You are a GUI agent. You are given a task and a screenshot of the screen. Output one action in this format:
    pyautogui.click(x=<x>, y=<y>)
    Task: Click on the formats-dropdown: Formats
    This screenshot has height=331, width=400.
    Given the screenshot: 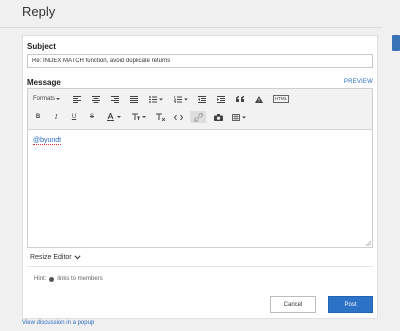 What is the action you would take?
    pyautogui.click(x=47, y=99)
    